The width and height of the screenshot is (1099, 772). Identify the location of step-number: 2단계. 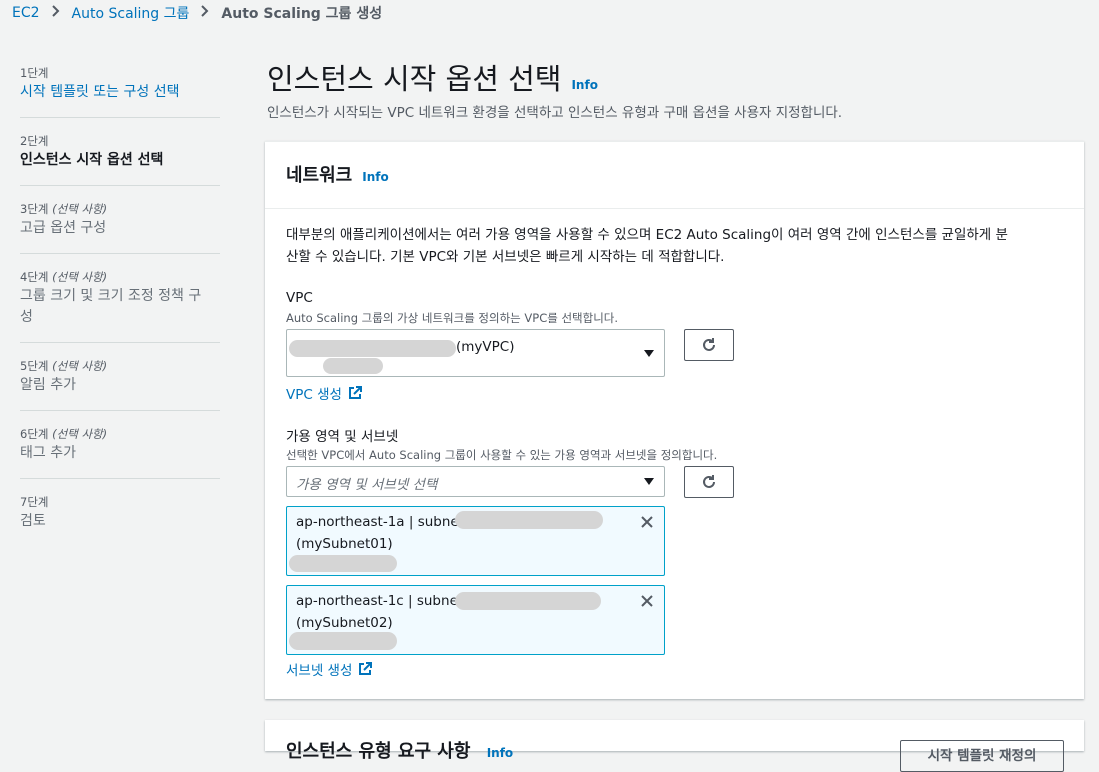
(34, 141).